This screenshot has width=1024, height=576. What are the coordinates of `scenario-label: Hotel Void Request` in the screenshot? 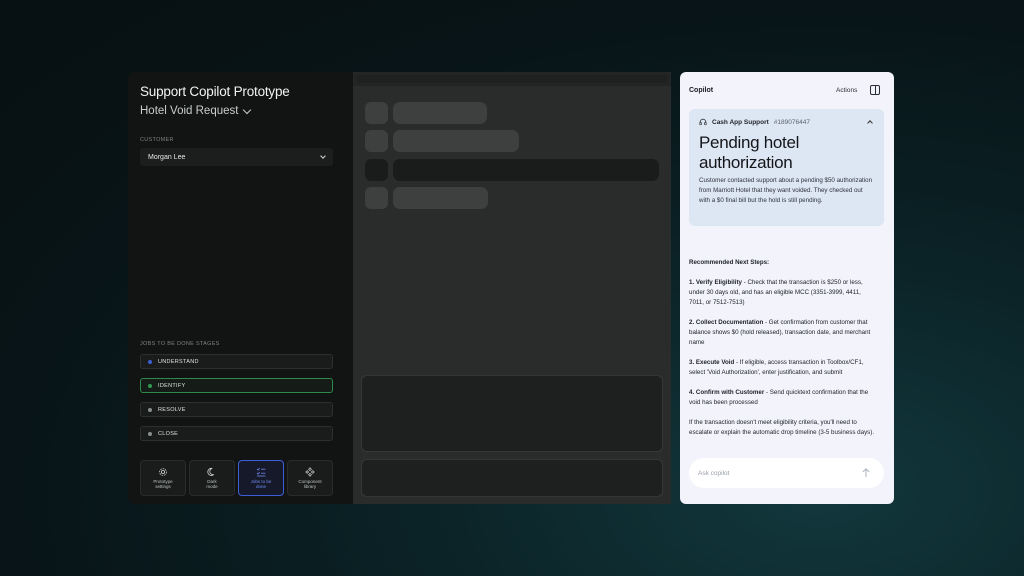 It's located at (189, 111).